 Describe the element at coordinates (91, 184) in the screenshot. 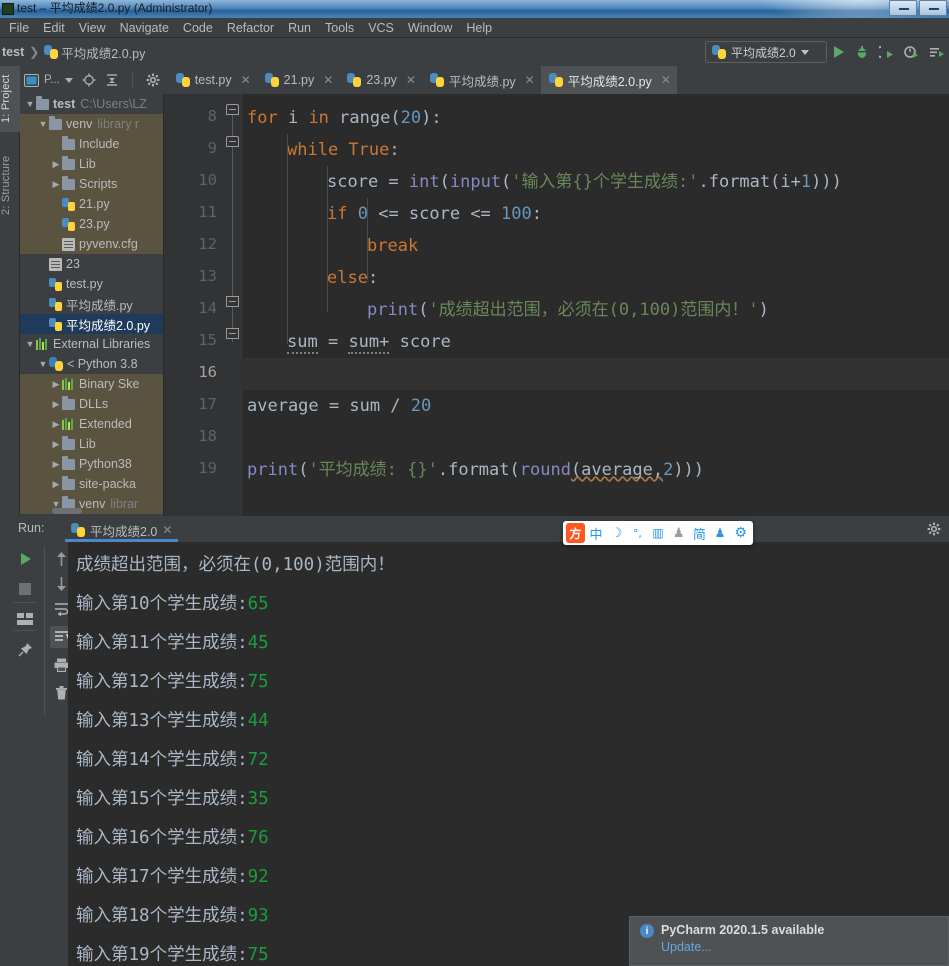

I see `tree-node: ▶ Scripts` at that location.